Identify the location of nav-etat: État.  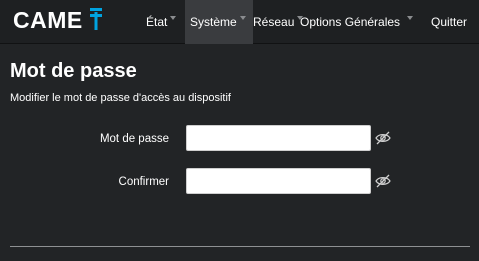
(161, 22).